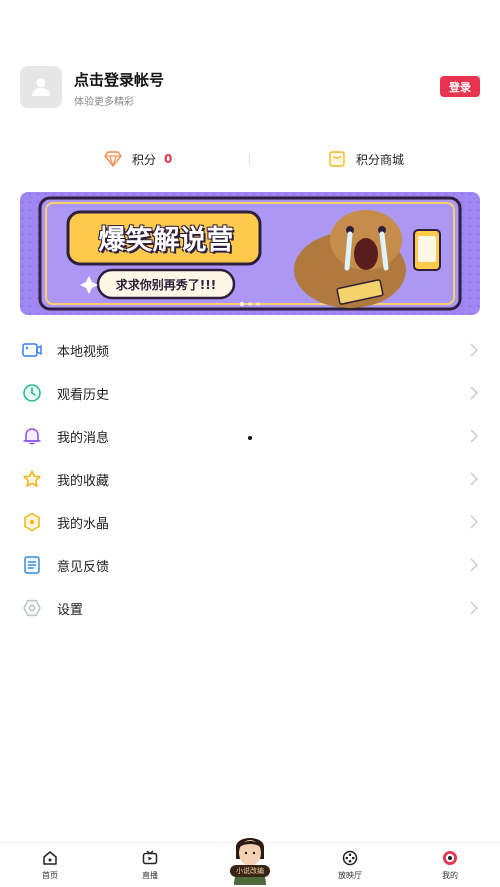  Describe the element at coordinates (250, 253) in the screenshot. I see `promo-banner: 爆笑解说营 求求你别再秀了!!!` at that location.